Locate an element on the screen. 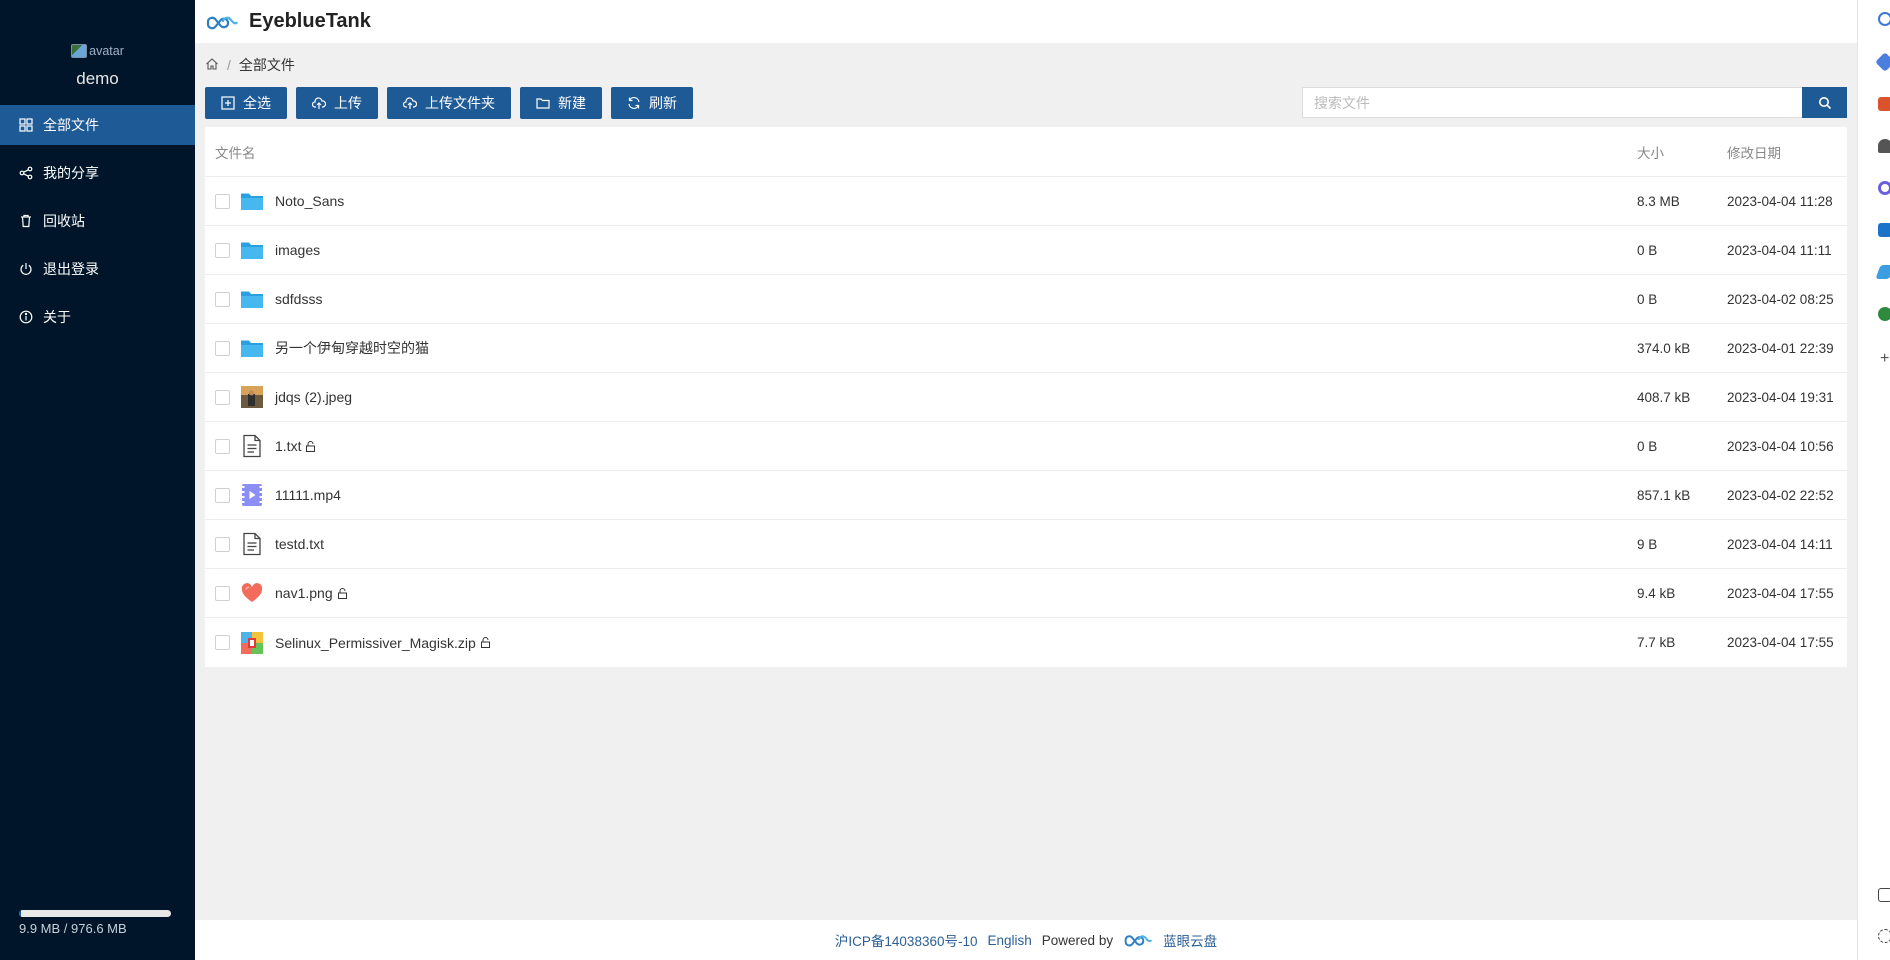 The width and height of the screenshot is (1890, 960). cell-name: 11111.mp4 is located at coordinates (921, 495).